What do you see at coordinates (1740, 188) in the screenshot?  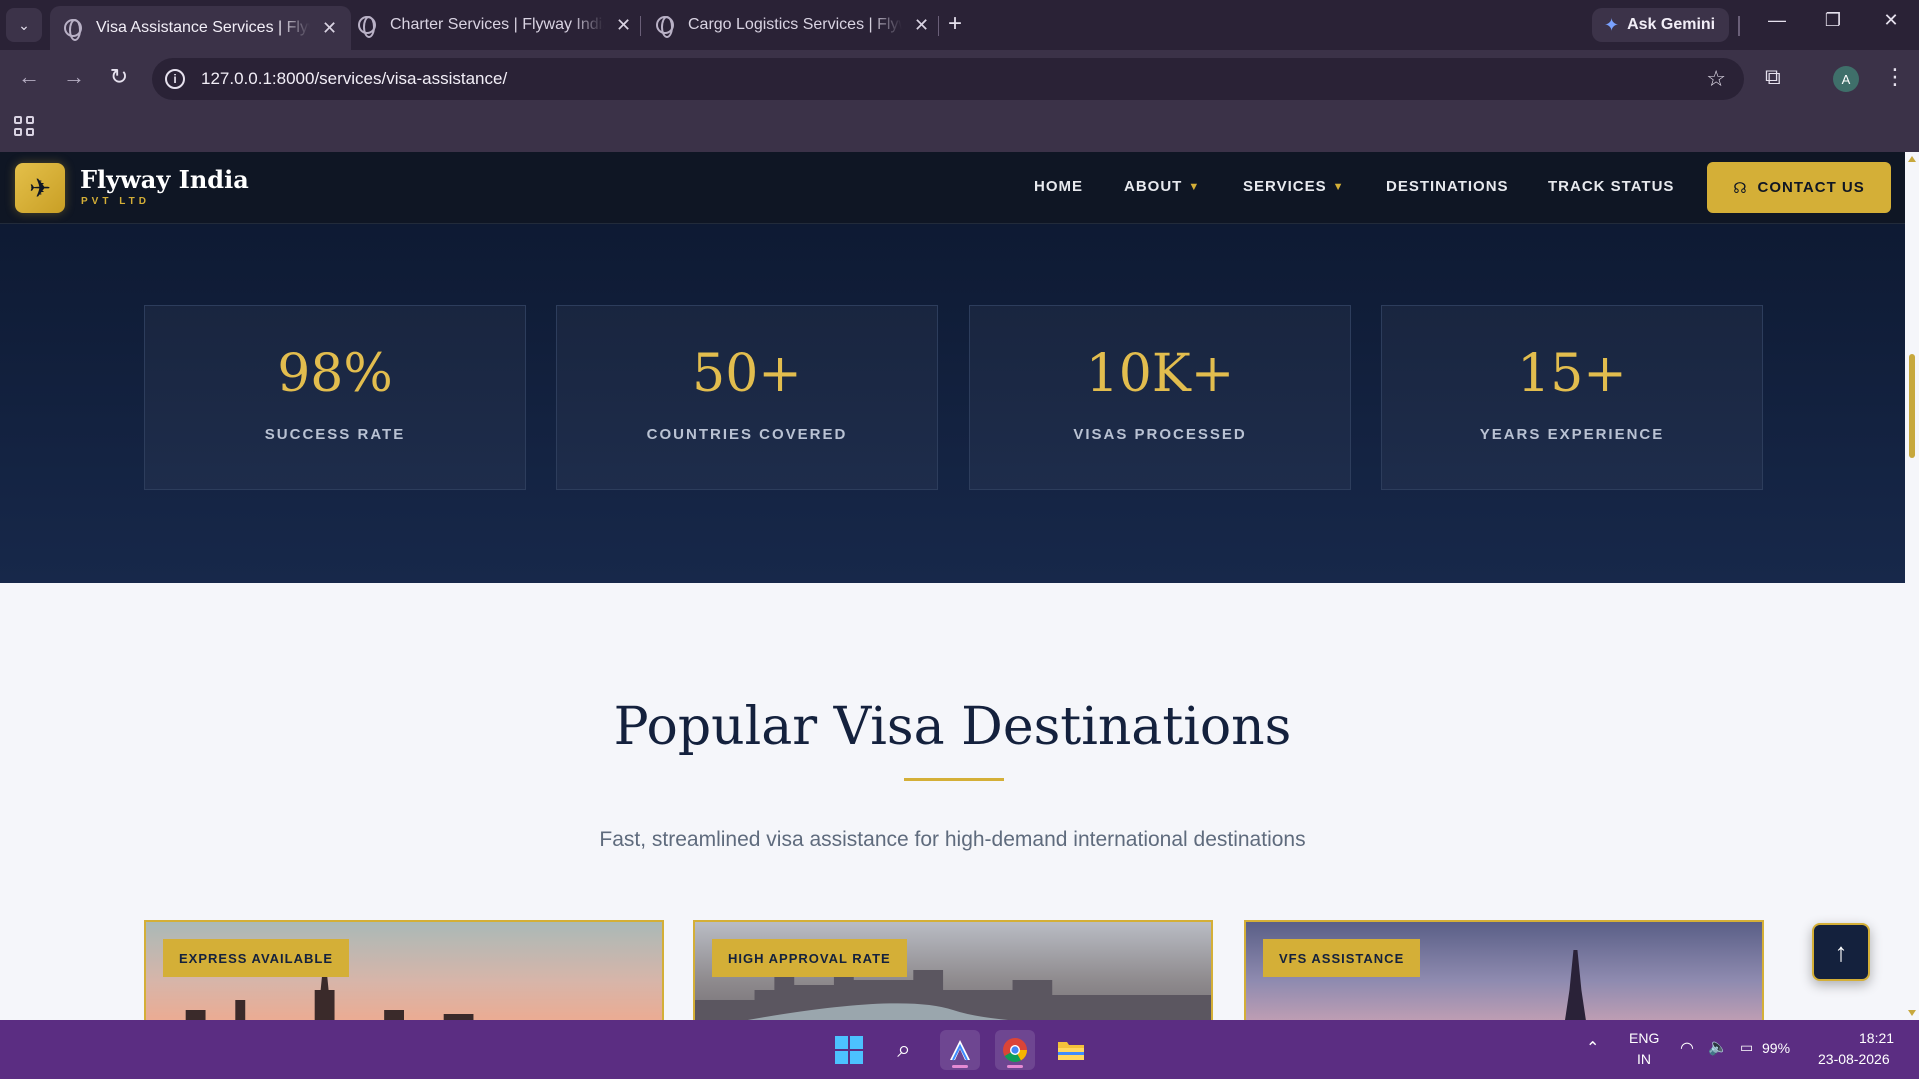 I see `headset-icon: ☊` at bounding box center [1740, 188].